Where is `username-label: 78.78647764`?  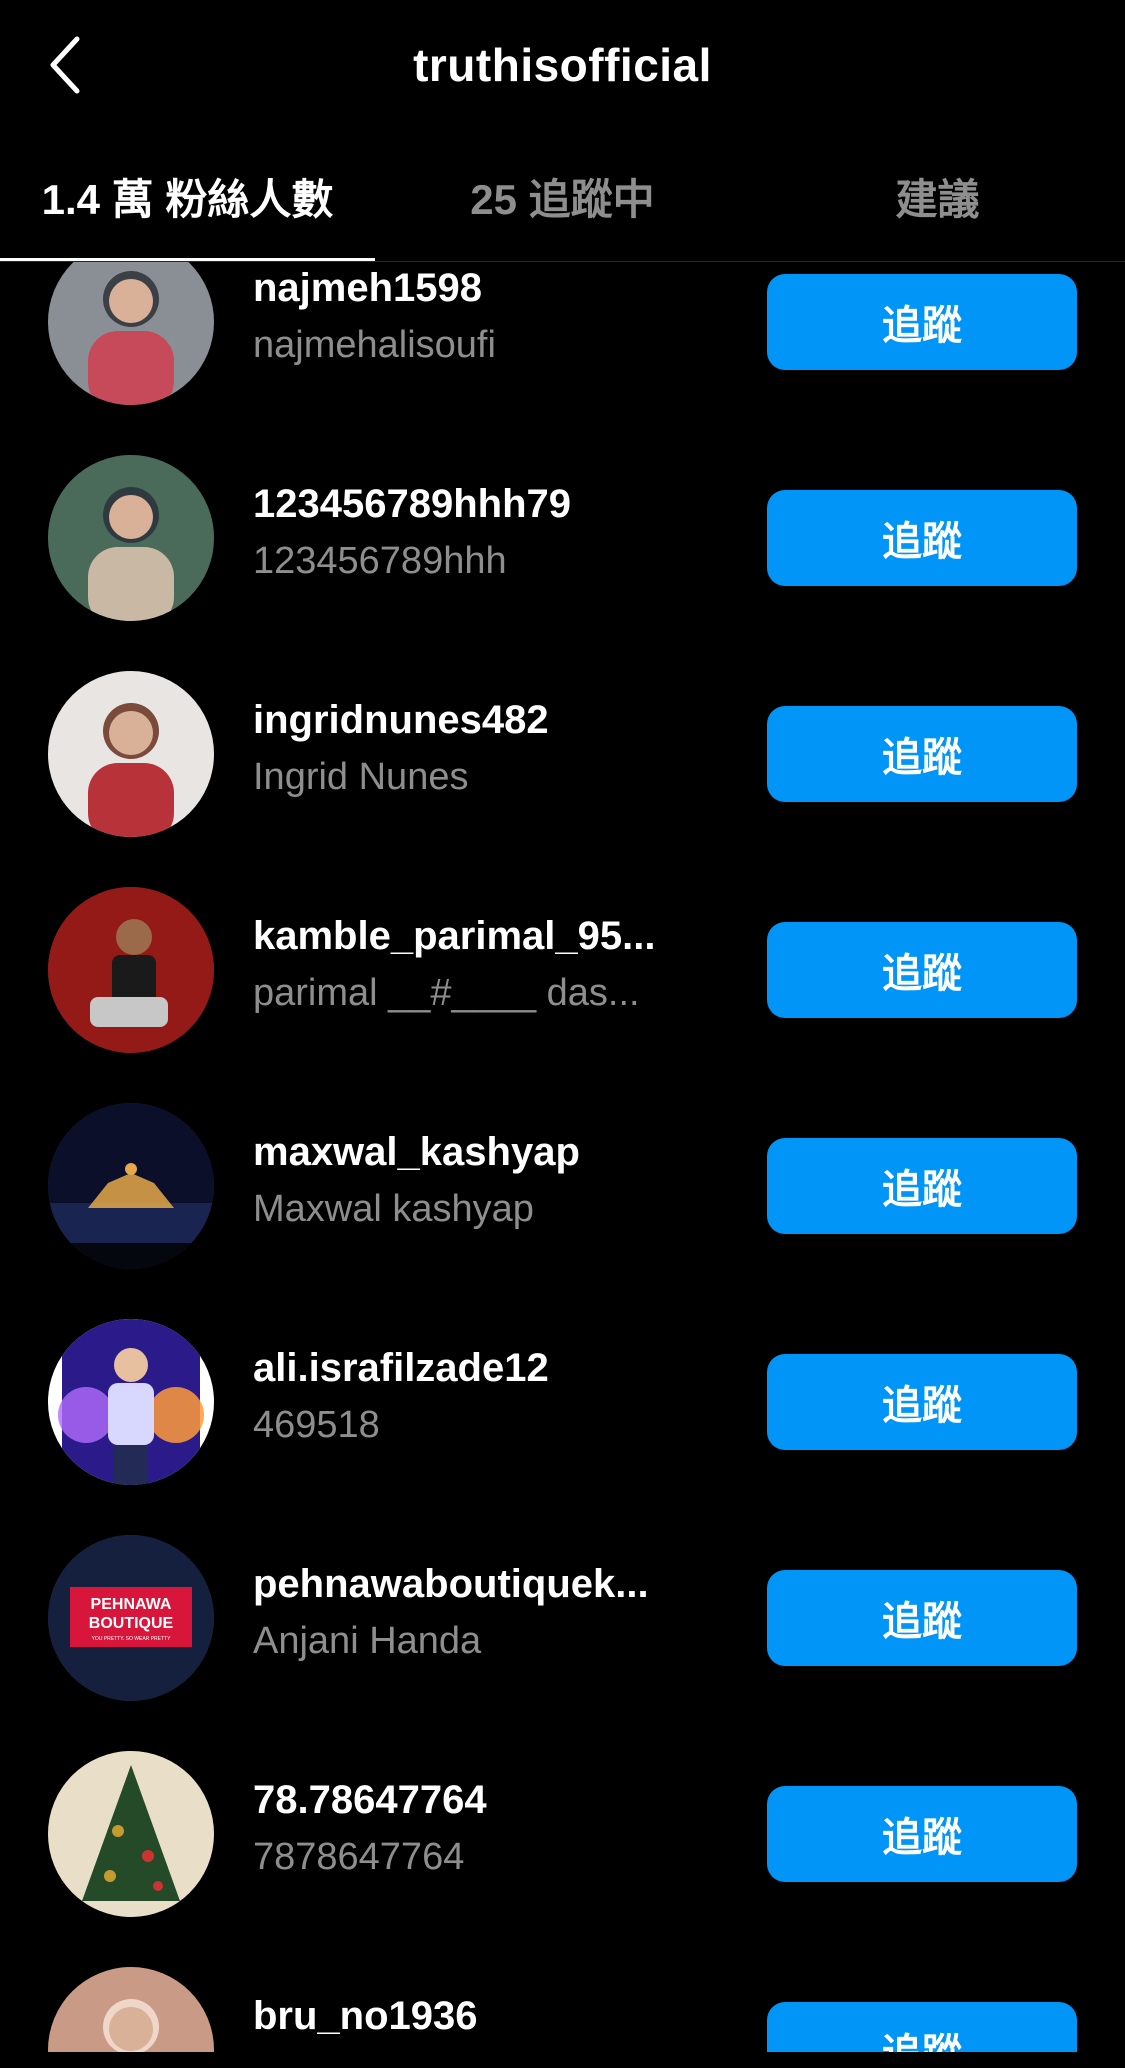 username-label: 78.78647764 is located at coordinates (478, 1800).